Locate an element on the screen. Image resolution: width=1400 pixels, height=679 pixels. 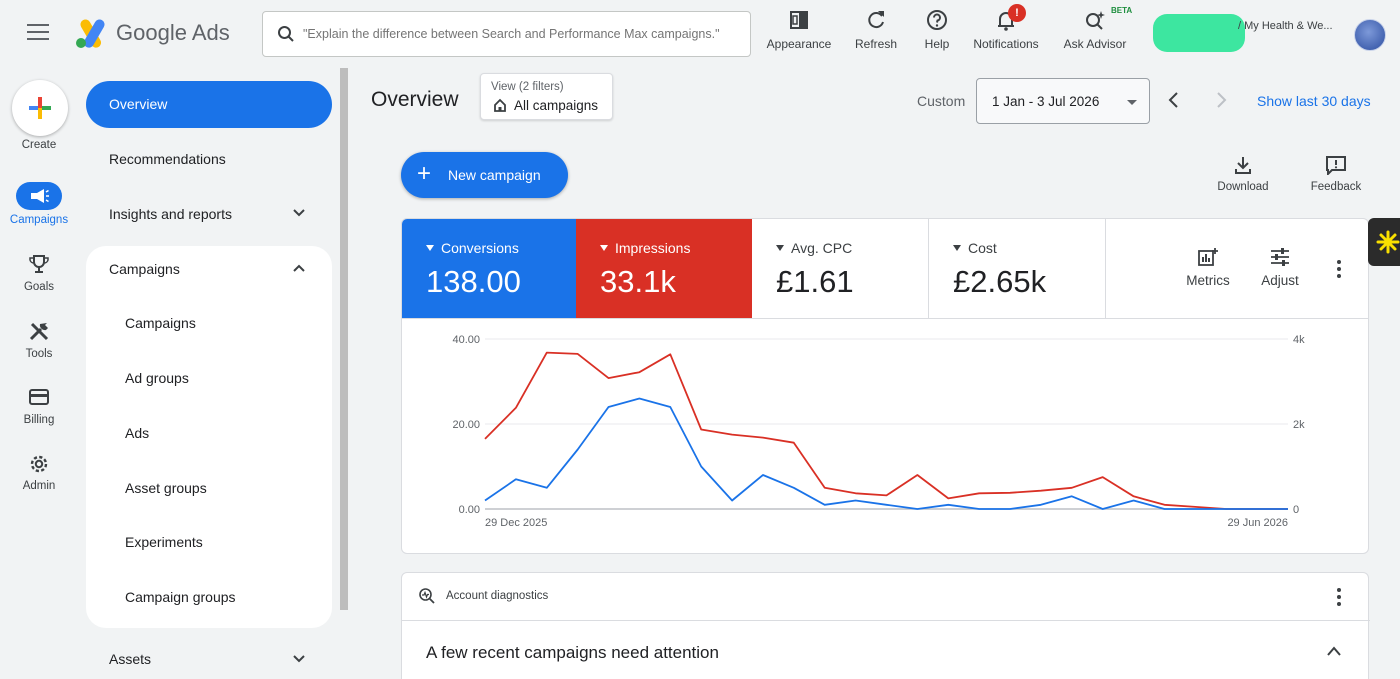
refresh-label: Refresh is located at coordinates (876, 44).